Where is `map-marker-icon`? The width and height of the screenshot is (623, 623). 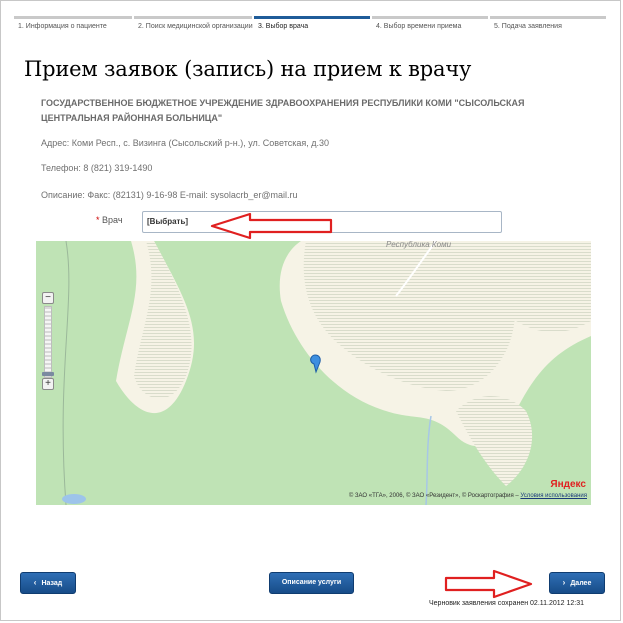 map-marker-icon is located at coordinates (316, 364).